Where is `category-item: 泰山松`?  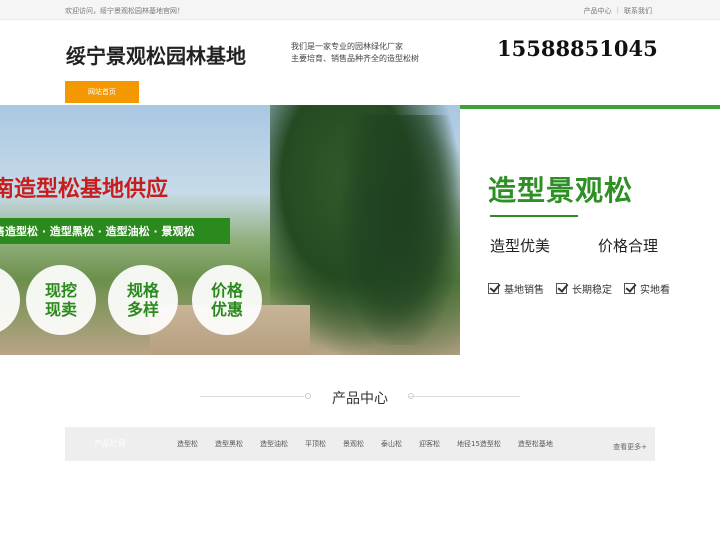 category-item: 泰山松 is located at coordinates (391, 444).